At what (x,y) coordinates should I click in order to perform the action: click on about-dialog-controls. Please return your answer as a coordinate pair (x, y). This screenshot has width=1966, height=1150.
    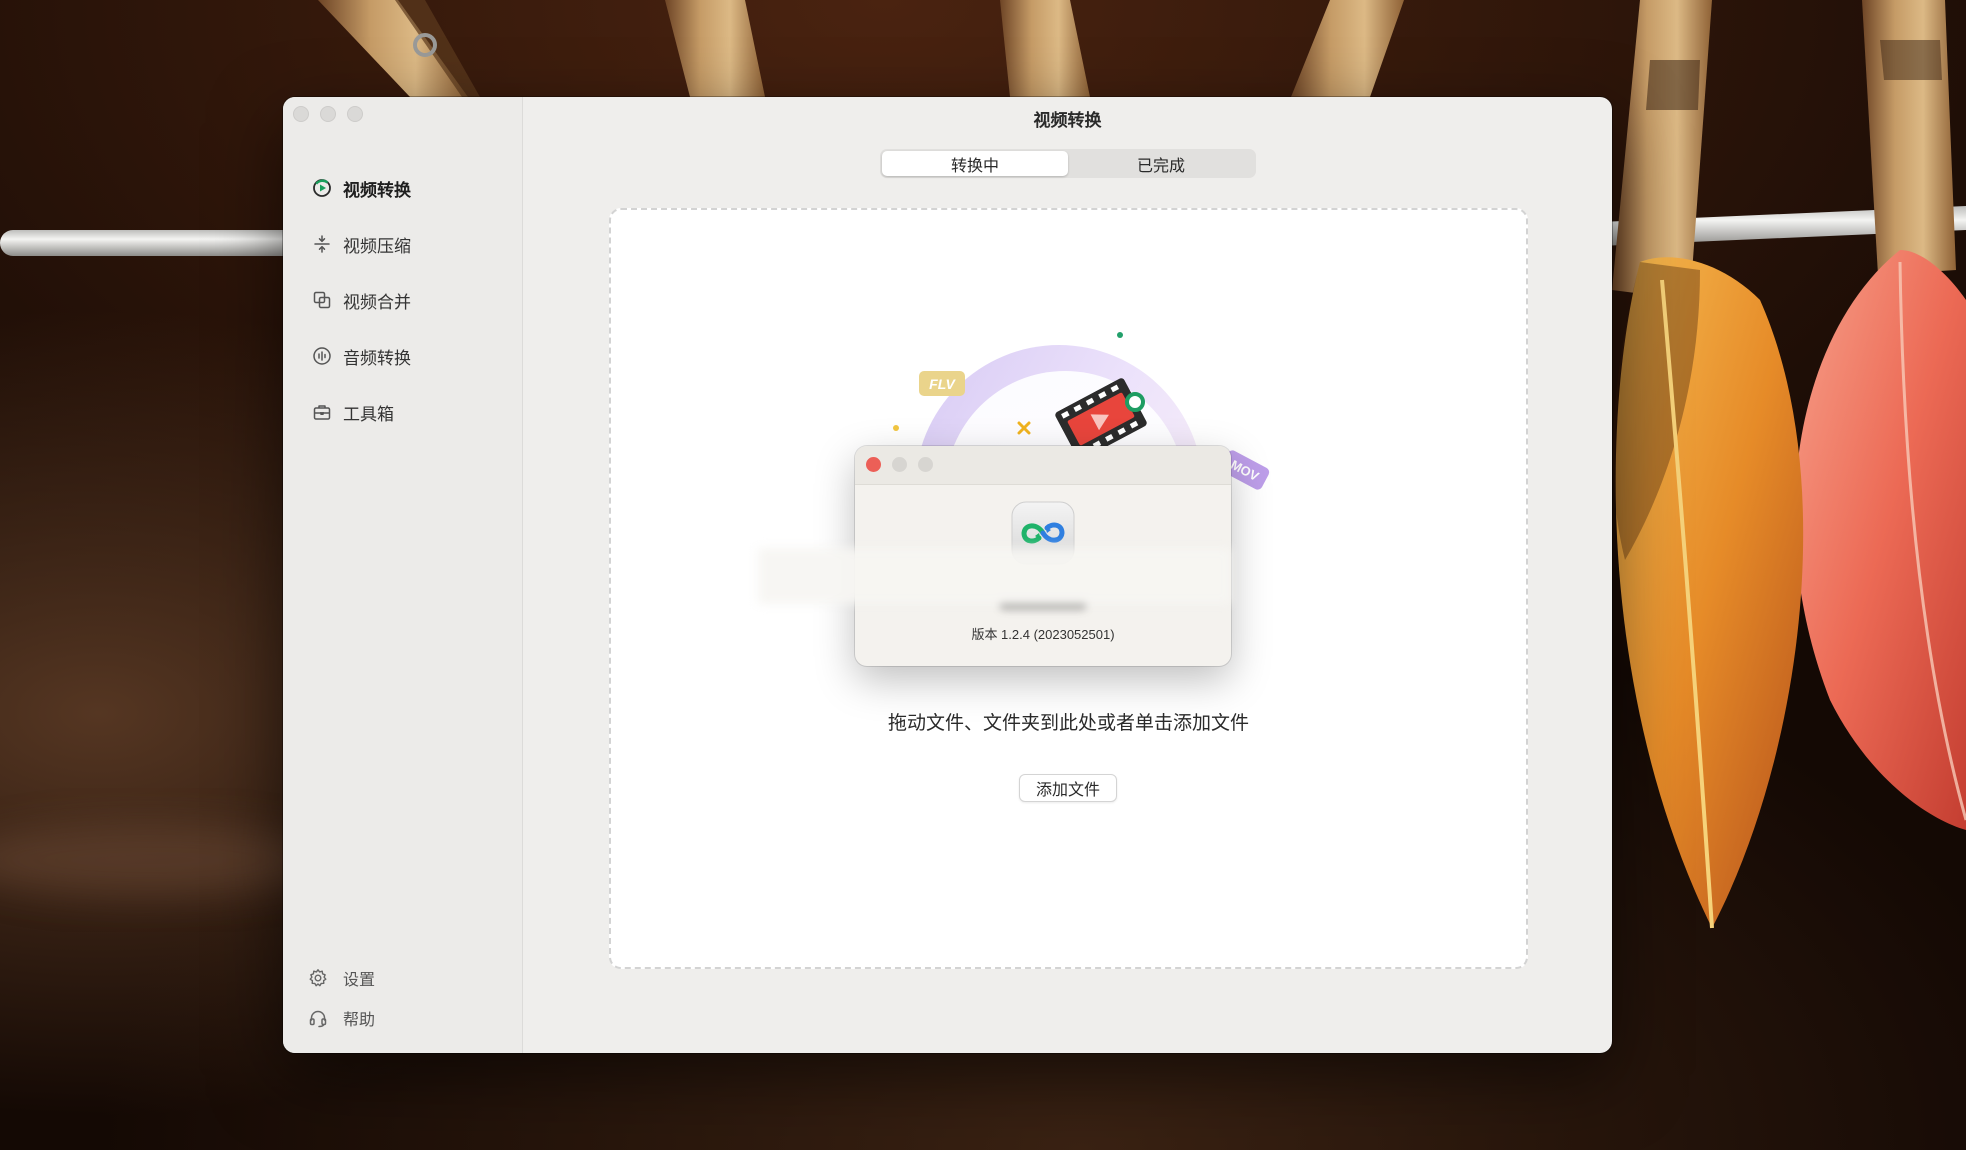
    Looking at the image, I should click on (899, 464).